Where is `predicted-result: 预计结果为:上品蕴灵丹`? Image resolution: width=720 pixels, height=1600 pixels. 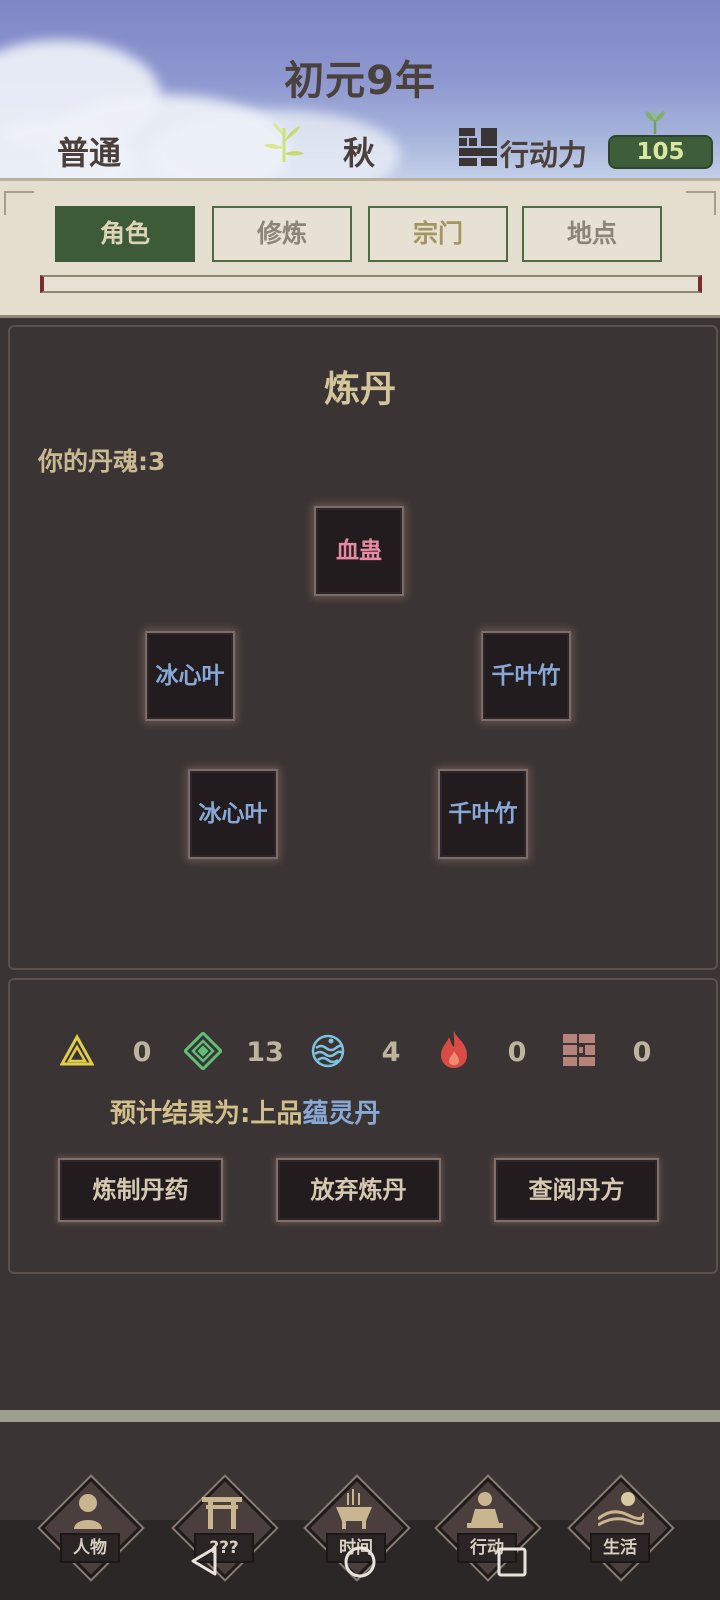
predicted-result: 预计结果为:上品蕴灵丹 is located at coordinates (245, 1111).